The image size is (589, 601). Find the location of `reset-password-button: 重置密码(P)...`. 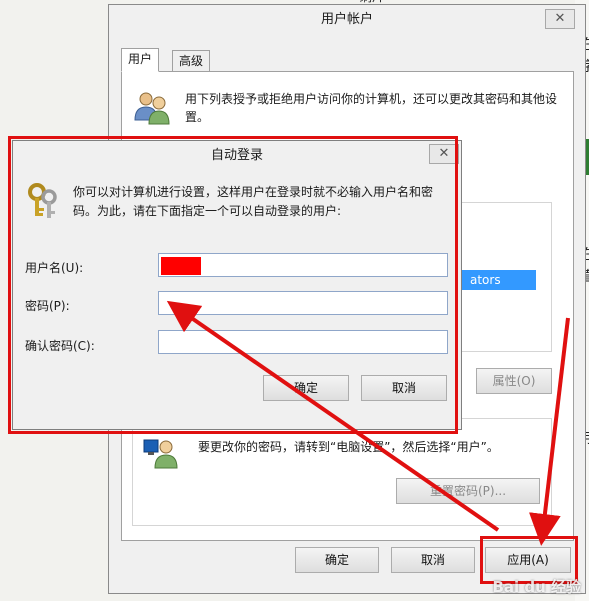

reset-password-button: 重置密码(P)... is located at coordinates (468, 491).